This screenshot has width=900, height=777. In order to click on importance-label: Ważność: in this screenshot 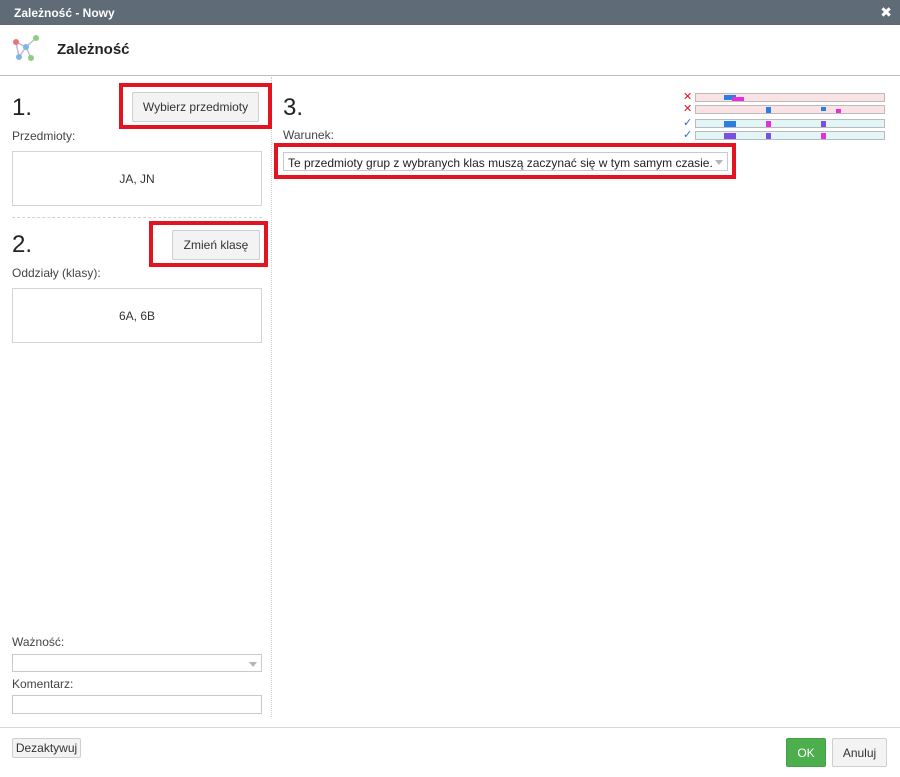, I will do `click(38, 642)`.